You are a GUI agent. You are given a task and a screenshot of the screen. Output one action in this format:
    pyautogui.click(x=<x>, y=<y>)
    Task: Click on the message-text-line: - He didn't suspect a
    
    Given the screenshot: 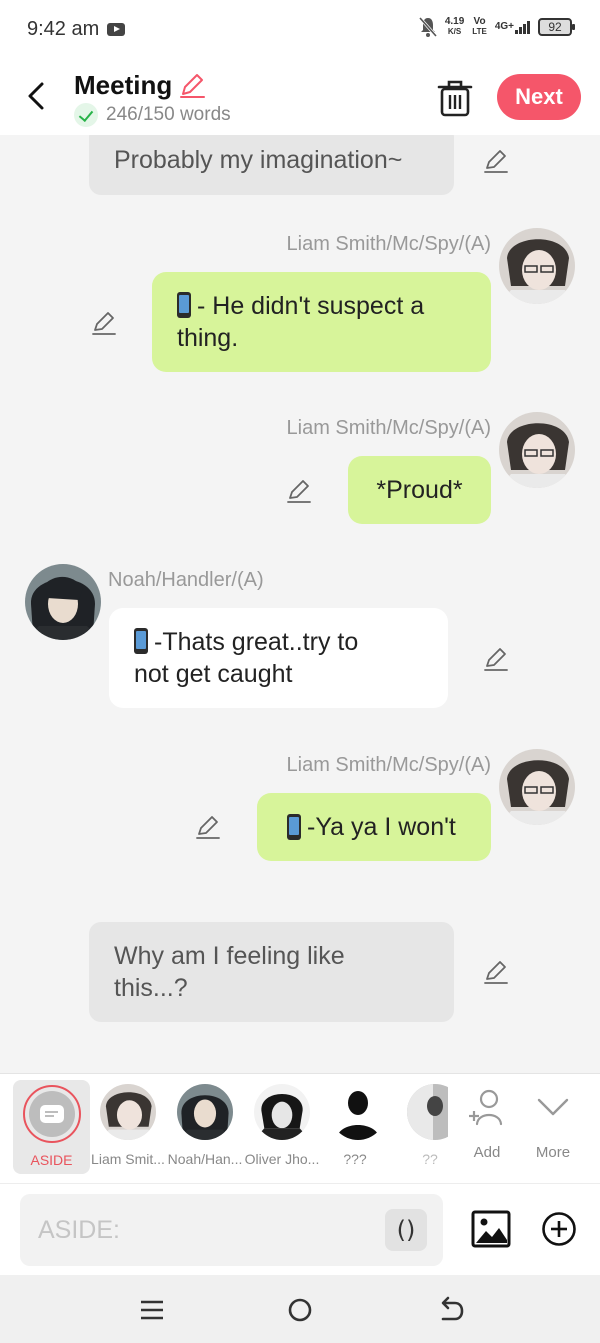 What is the action you would take?
    pyautogui.click(x=311, y=306)
    